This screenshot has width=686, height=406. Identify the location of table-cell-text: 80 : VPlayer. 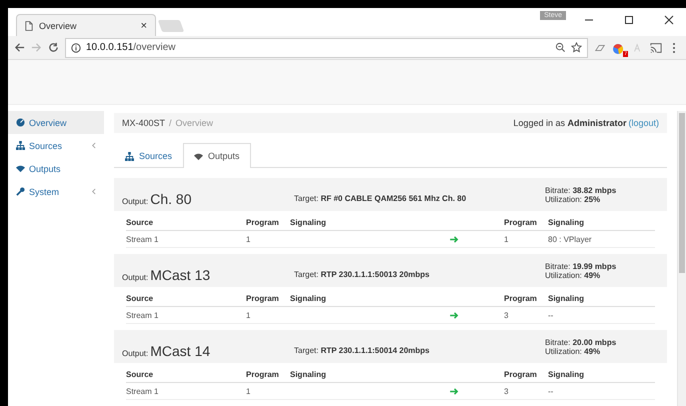
(570, 239).